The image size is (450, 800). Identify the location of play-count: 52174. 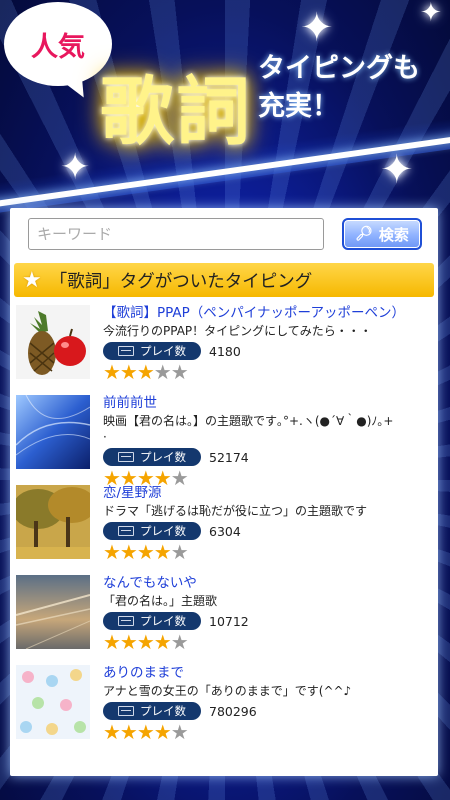
(229, 457).